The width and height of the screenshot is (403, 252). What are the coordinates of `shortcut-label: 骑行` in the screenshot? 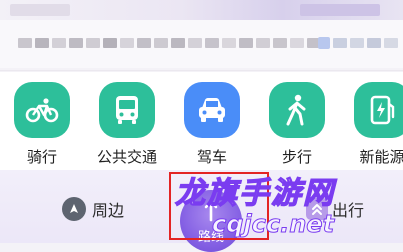 It's located at (41, 157).